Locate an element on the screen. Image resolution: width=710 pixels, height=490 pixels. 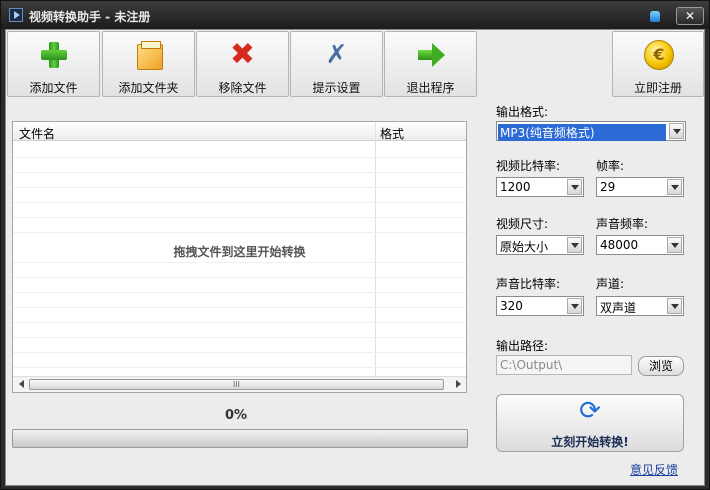
start-convert-label: 立刻开始转换! is located at coordinates (590, 442).